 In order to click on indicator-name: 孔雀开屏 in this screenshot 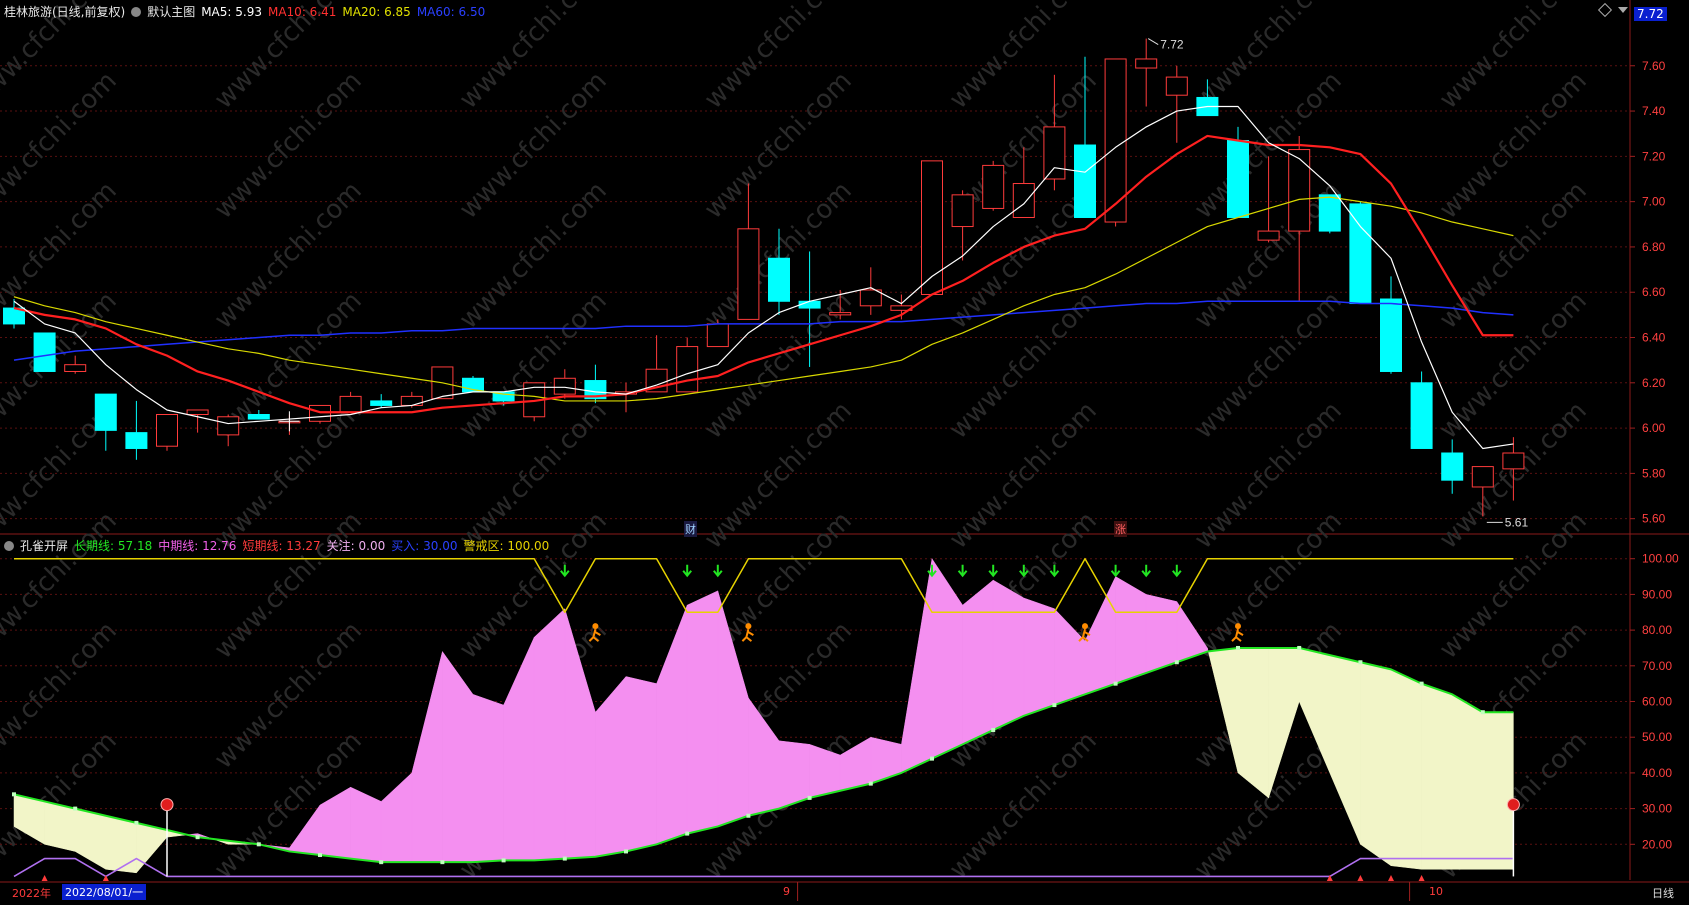, I will do `click(44, 545)`.